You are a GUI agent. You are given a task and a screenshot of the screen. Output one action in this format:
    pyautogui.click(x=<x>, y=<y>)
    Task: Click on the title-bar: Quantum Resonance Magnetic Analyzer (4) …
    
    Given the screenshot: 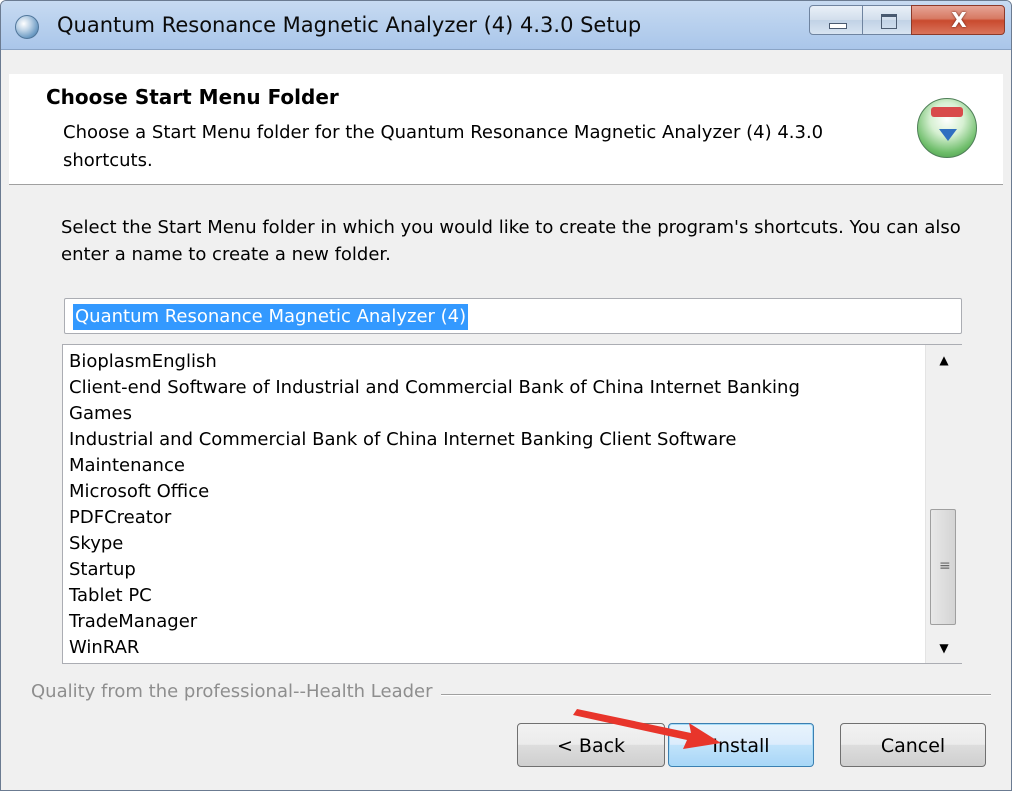 What is the action you would take?
    pyautogui.click(x=506, y=25)
    